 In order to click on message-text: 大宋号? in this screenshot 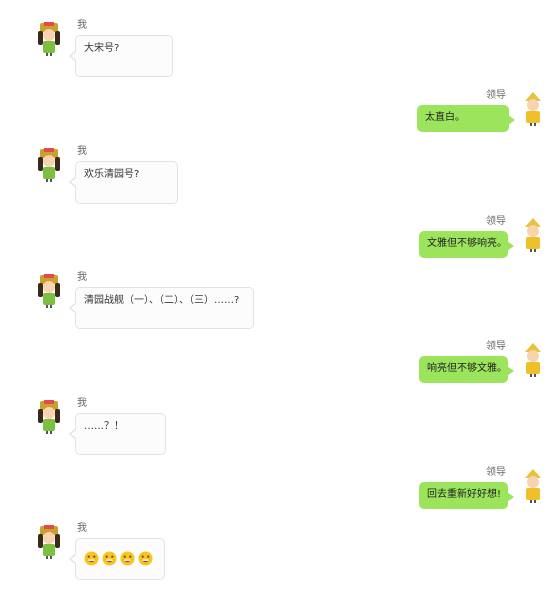, I will do `click(102, 48)`.